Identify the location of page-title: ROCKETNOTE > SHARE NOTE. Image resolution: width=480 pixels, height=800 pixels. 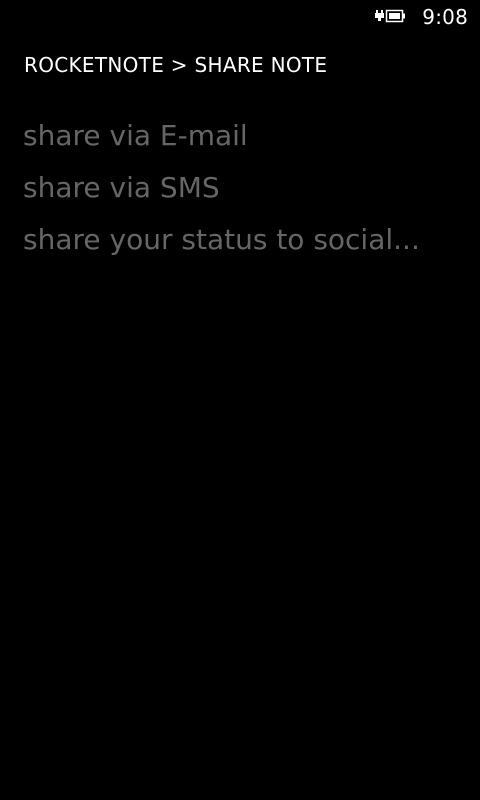
(176, 65).